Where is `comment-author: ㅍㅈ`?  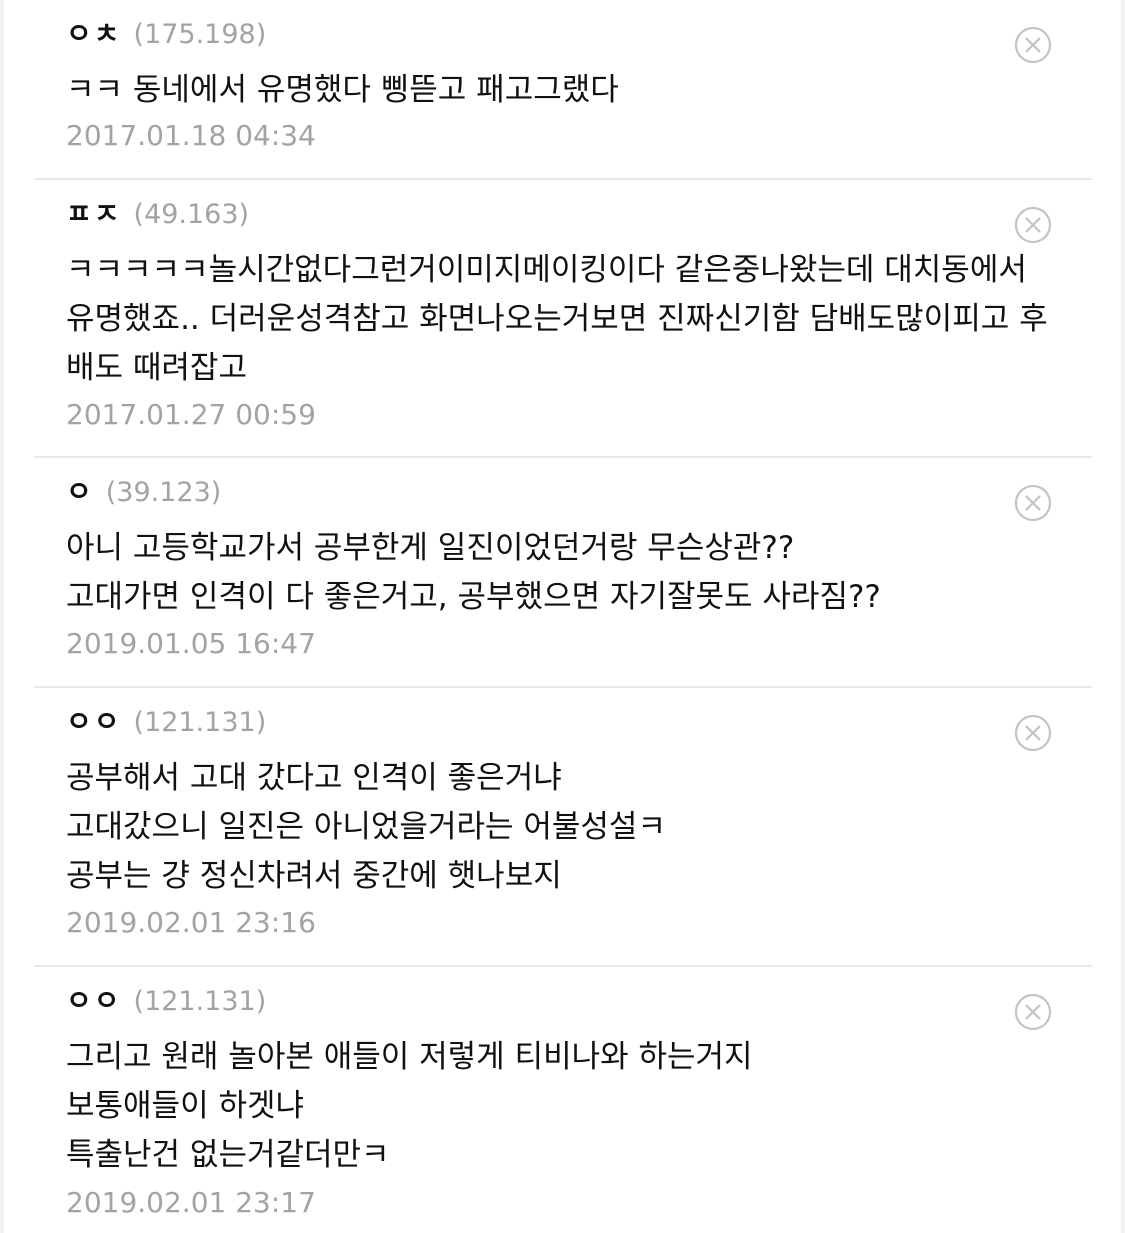
comment-author: ㅍㅈ is located at coordinates (94, 213).